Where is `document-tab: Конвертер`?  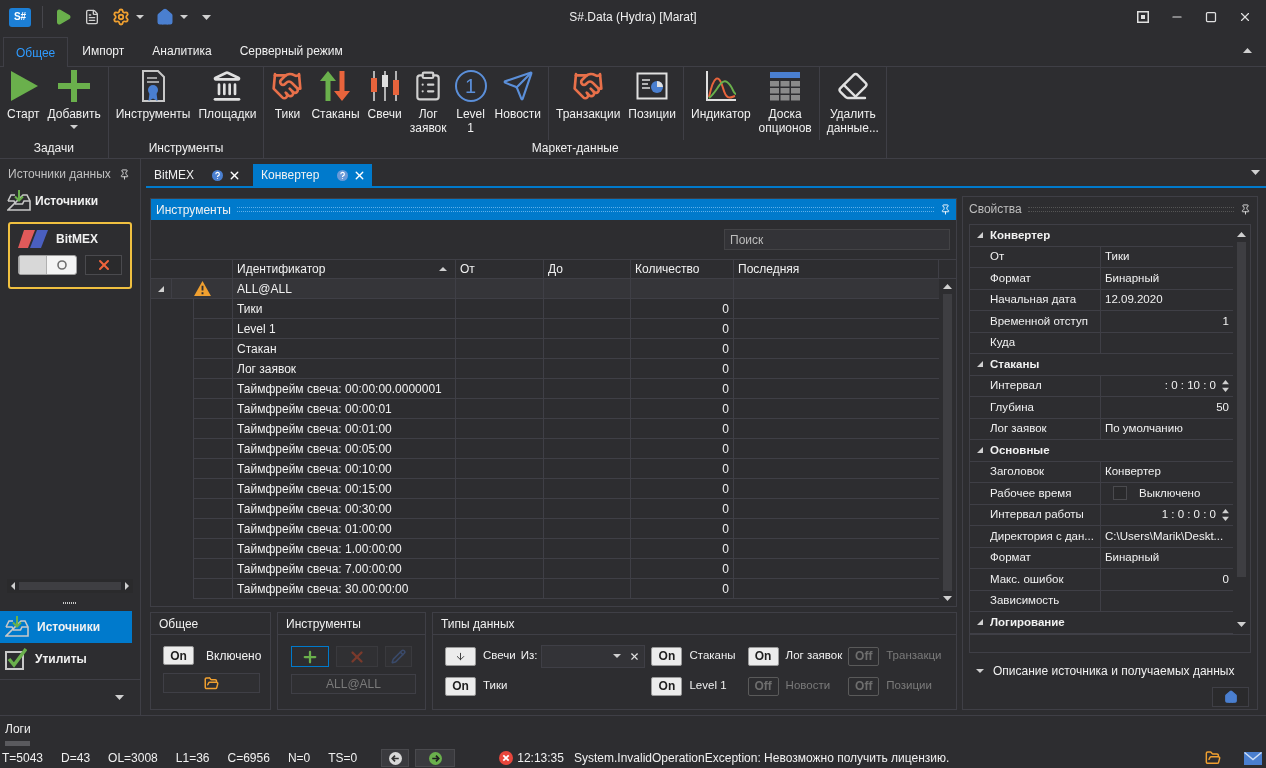 document-tab: Конвертер is located at coordinates (313, 175).